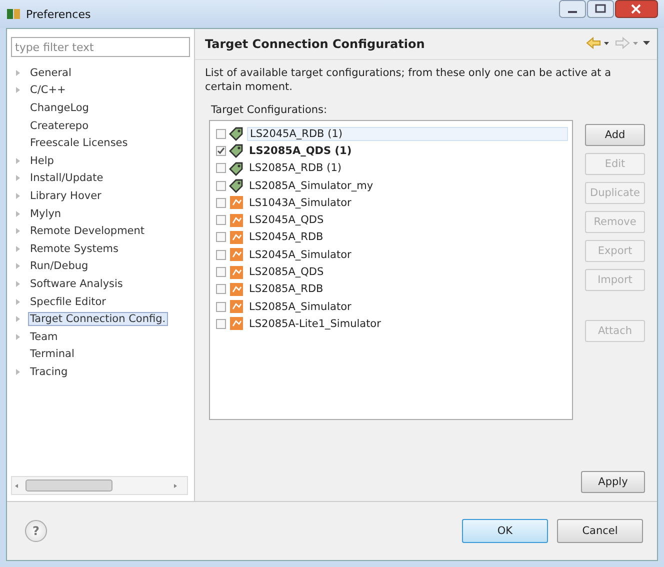 The image size is (664, 567). Describe the element at coordinates (636, 9) in the screenshot. I see `close-icon` at that location.